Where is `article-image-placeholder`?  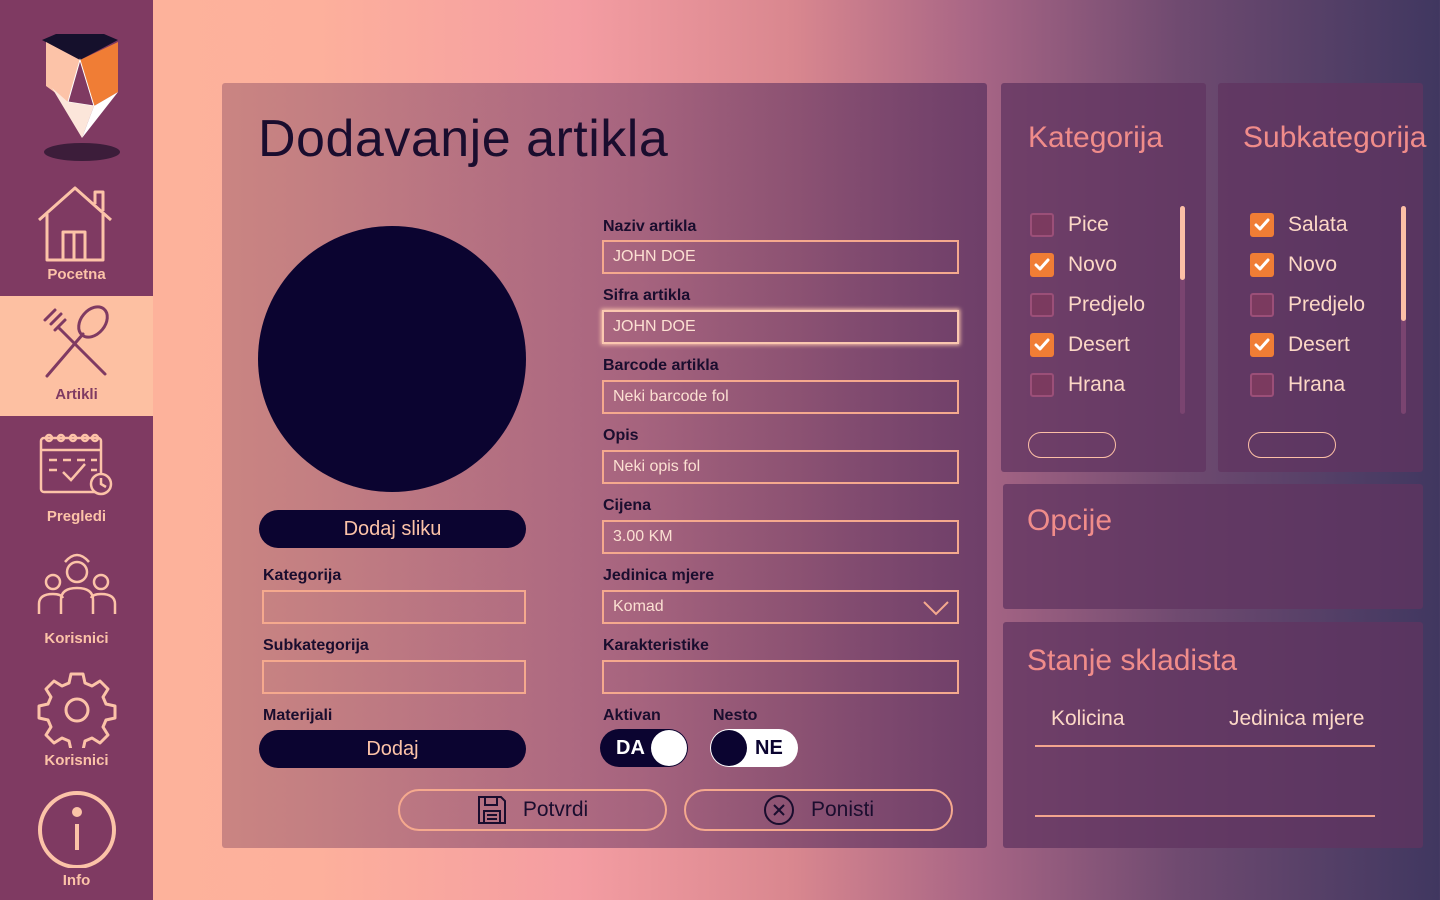
article-image-placeholder is located at coordinates (392, 359).